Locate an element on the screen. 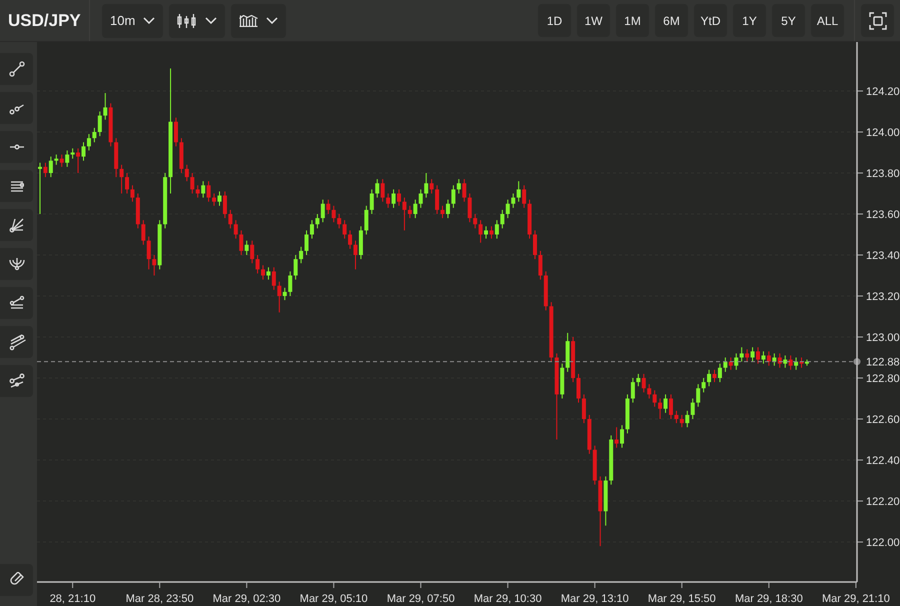  indicators-dropdown is located at coordinates (258, 21).